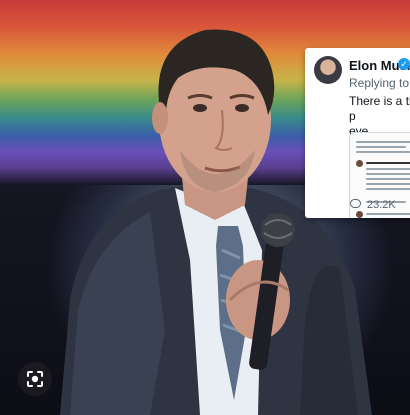 Image resolution: width=410 pixels, height=415 pixels. What do you see at coordinates (381, 205) in the screenshot?
I see `tweet-stat-count: 23.2K` at bounding box center [381, 205].